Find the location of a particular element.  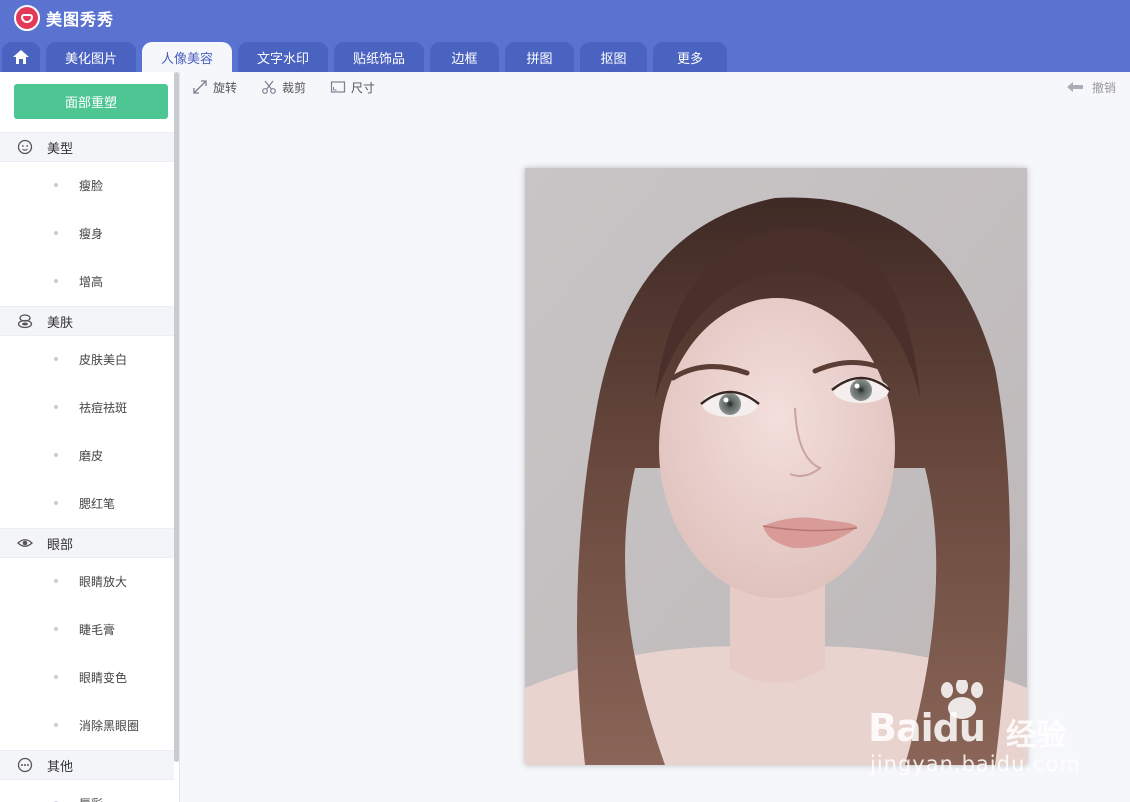

item-dark-circles: 消除黑眼圈 is located at coordinates (87, 725).